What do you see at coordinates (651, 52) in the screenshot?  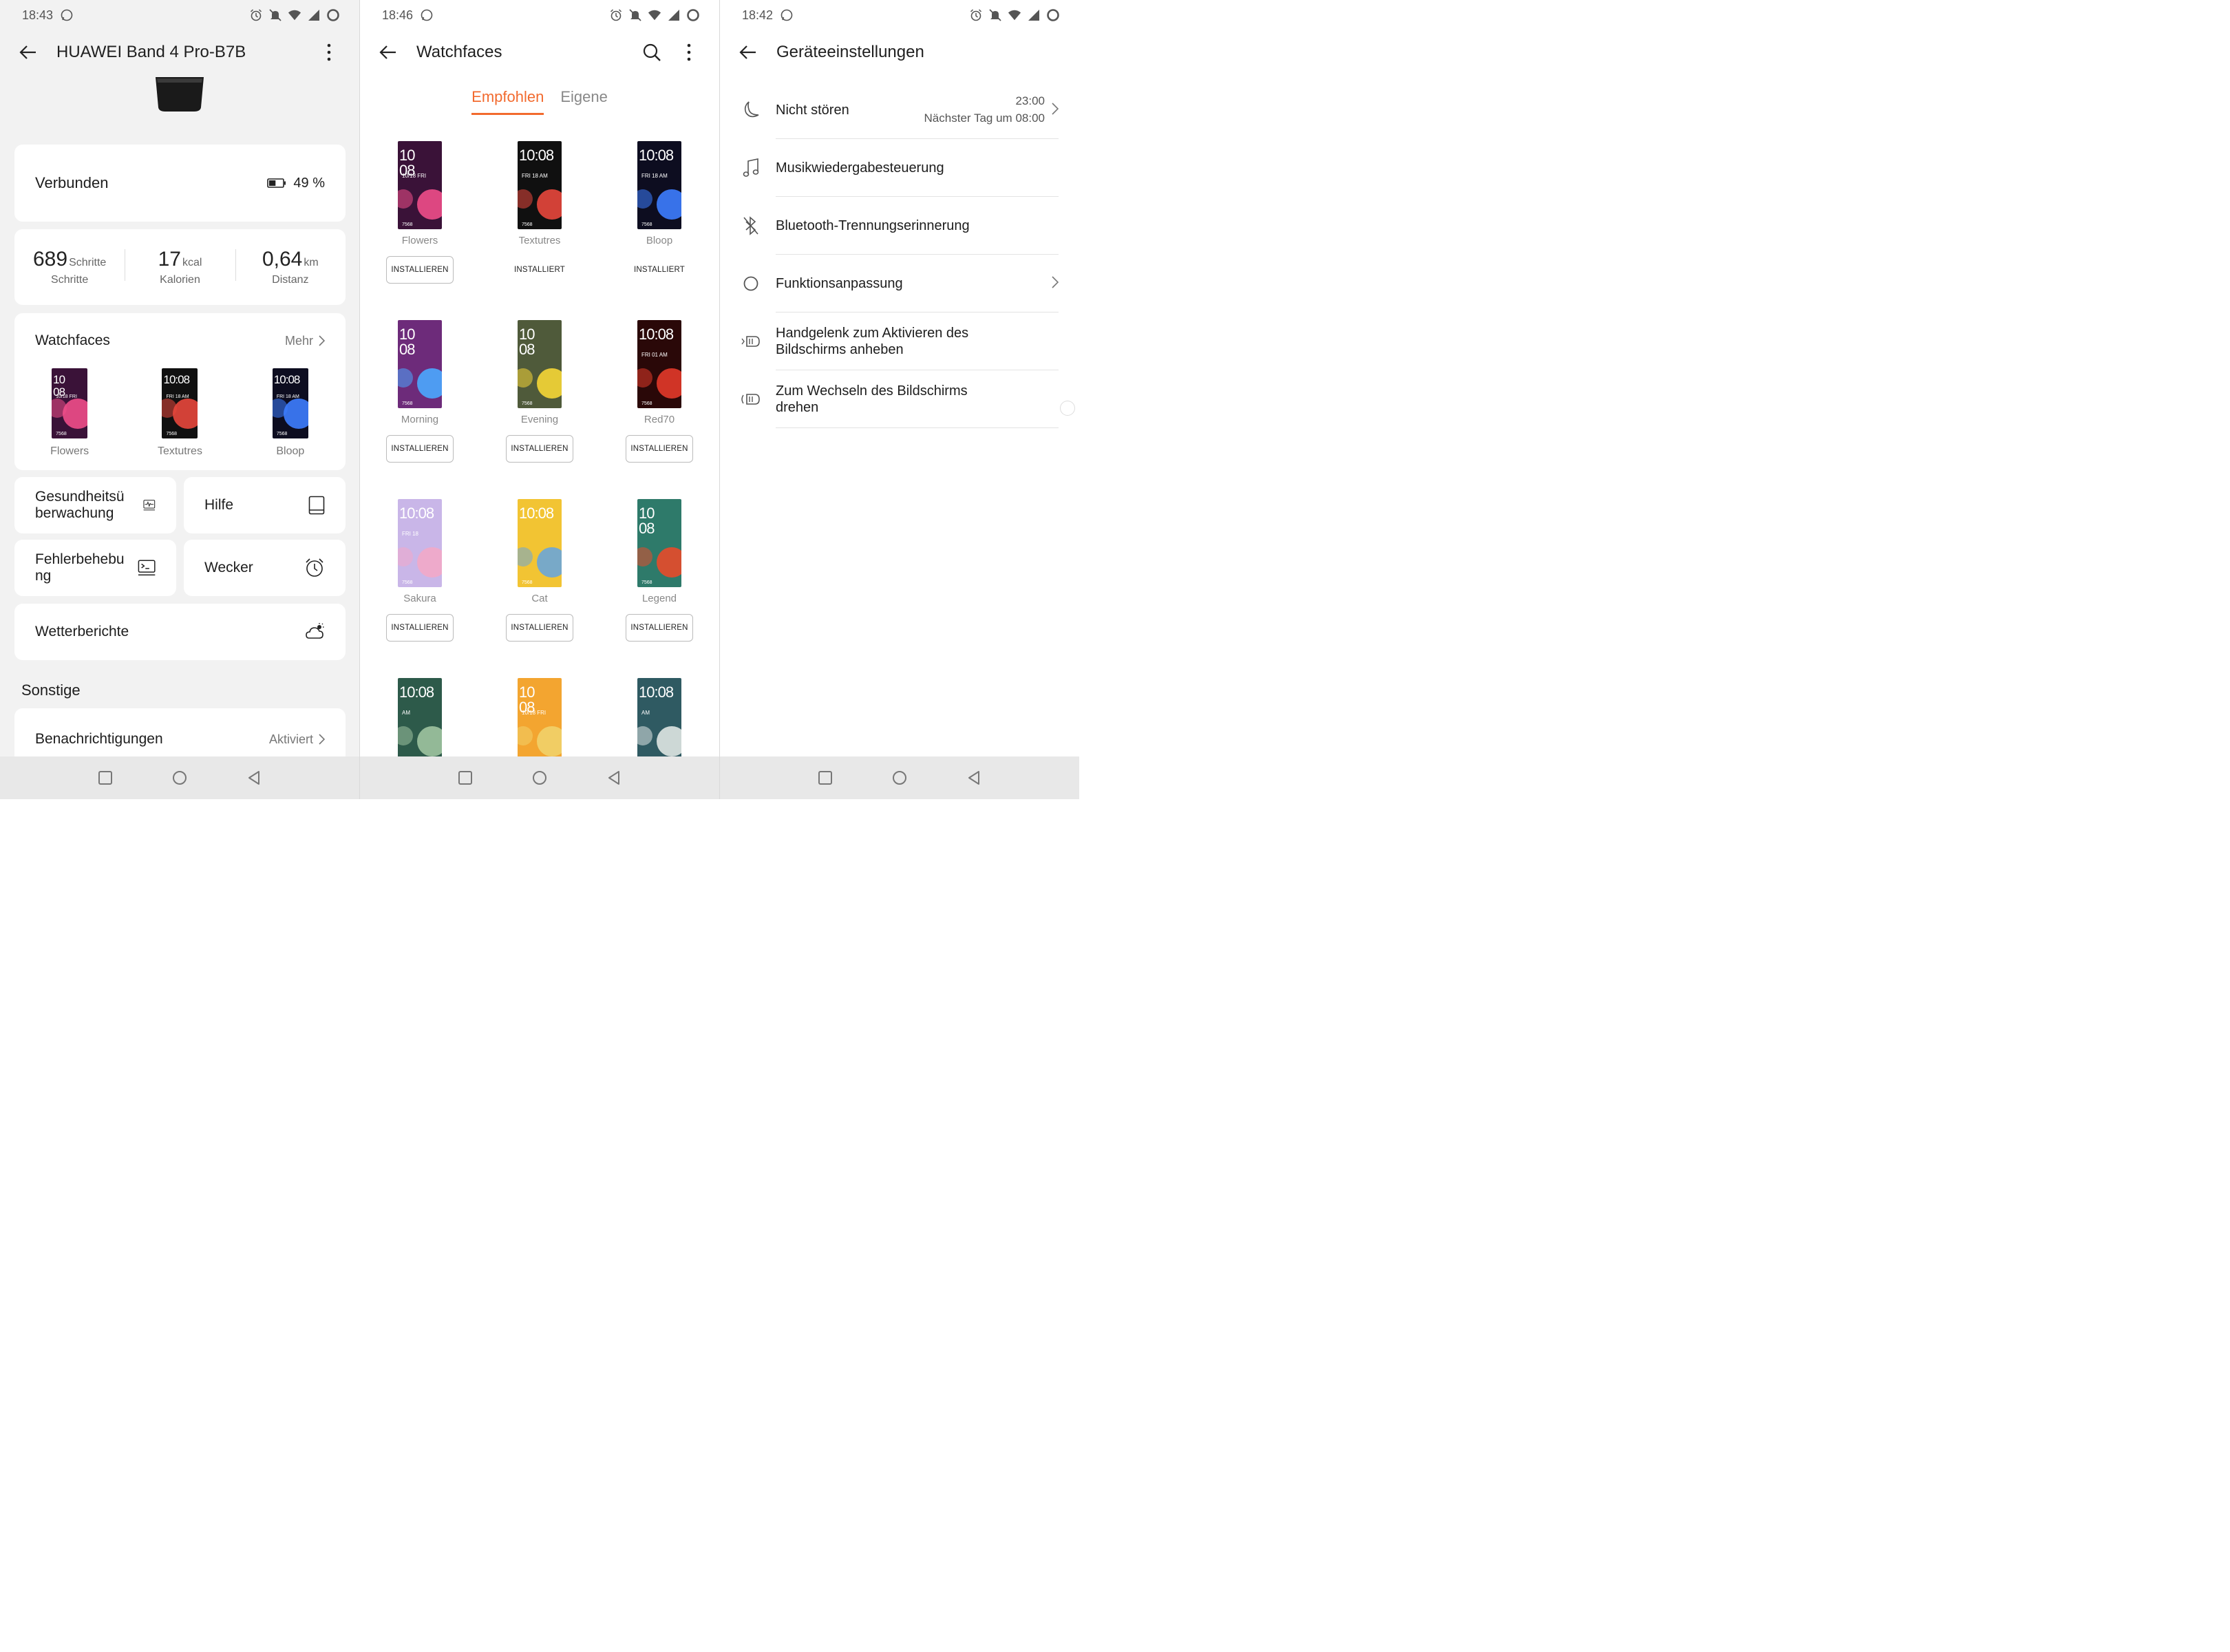 I see `search-icon` at bounding box center [651, 52].